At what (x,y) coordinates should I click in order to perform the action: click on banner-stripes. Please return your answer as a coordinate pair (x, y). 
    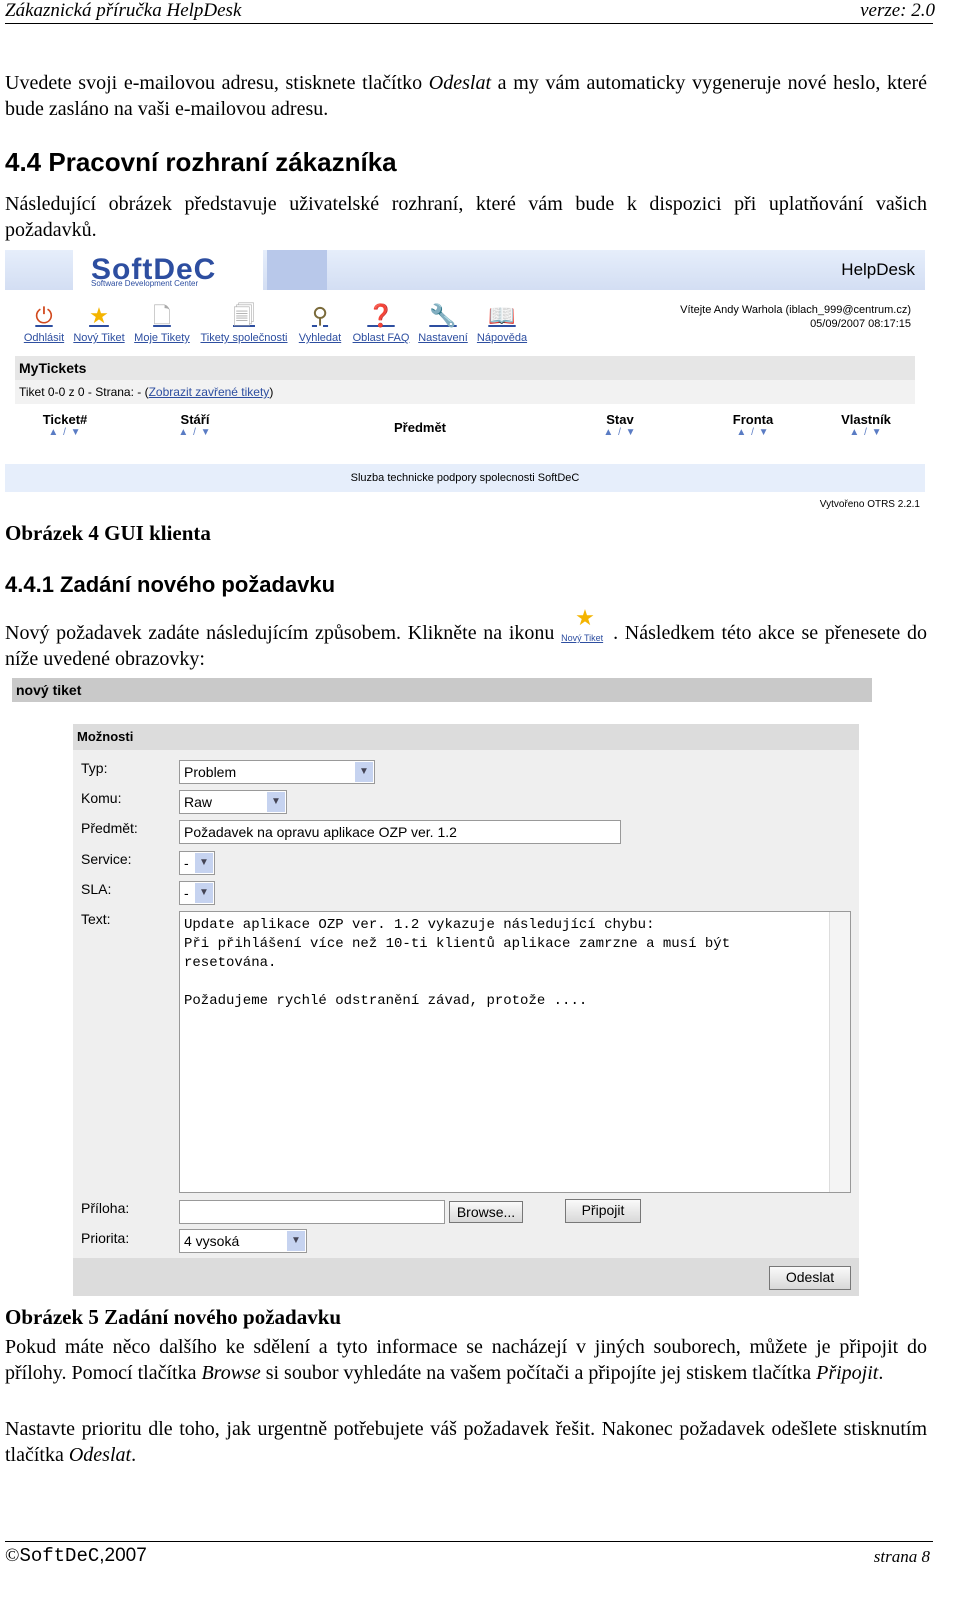
    Looking at the image, I should click on (297, 270).